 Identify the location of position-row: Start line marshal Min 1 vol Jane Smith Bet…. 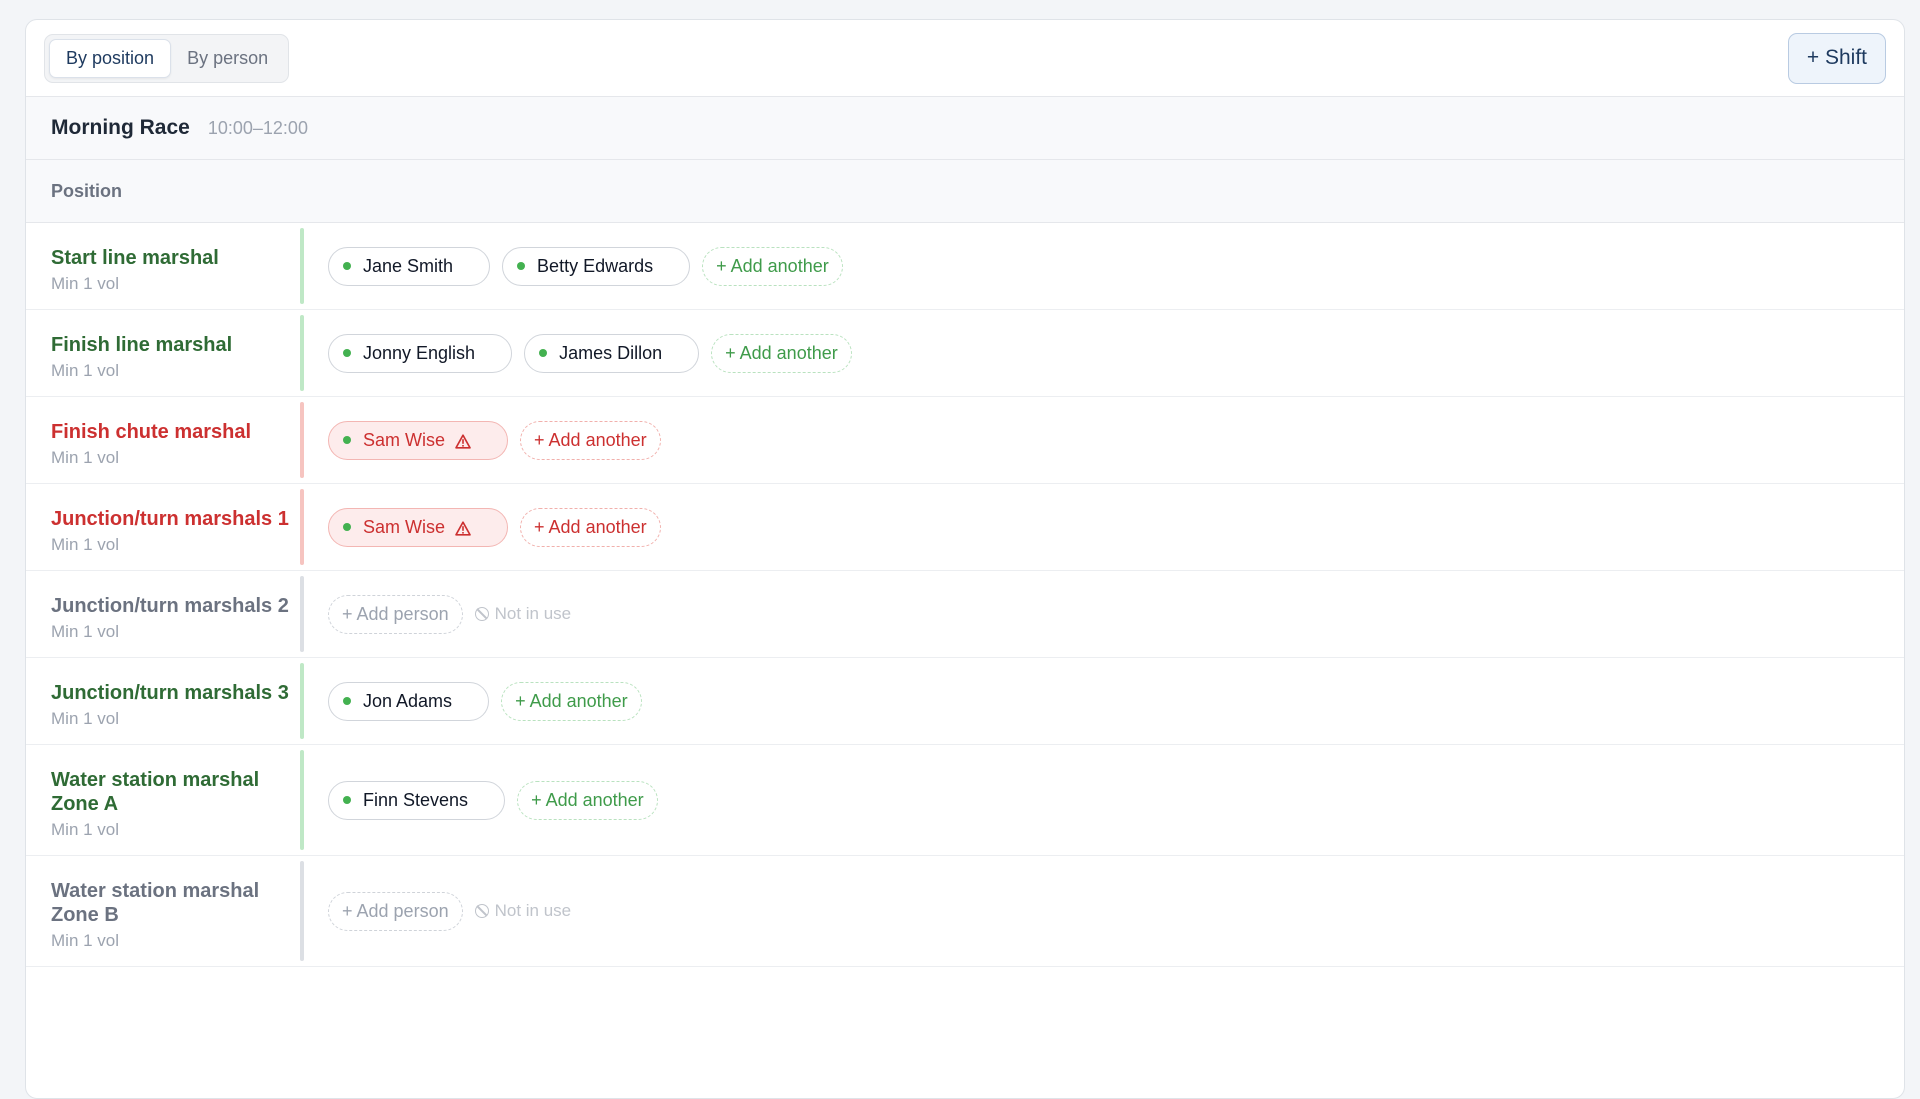
(965, 266).